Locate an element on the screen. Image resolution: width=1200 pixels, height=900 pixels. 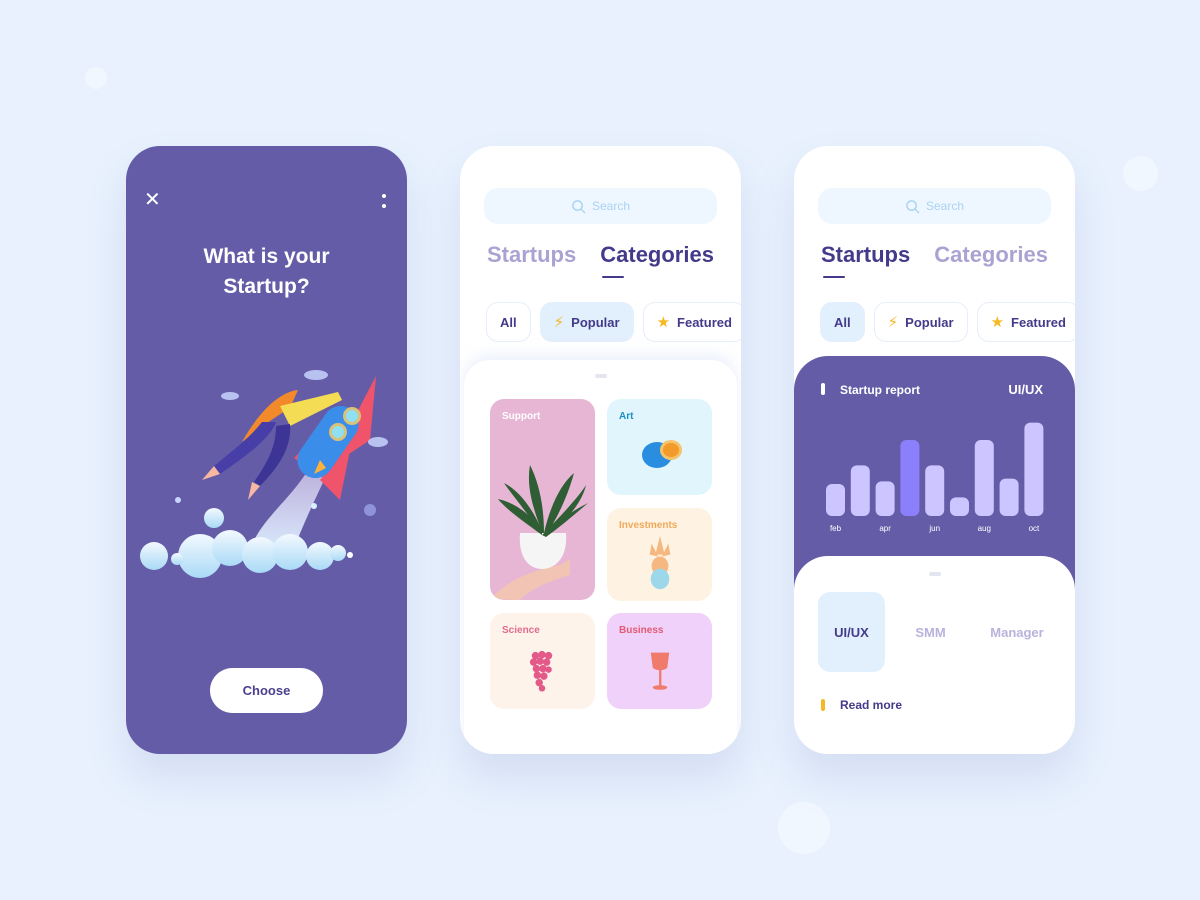
chart-tick-label: oct is located at coordinates (1034, 528).